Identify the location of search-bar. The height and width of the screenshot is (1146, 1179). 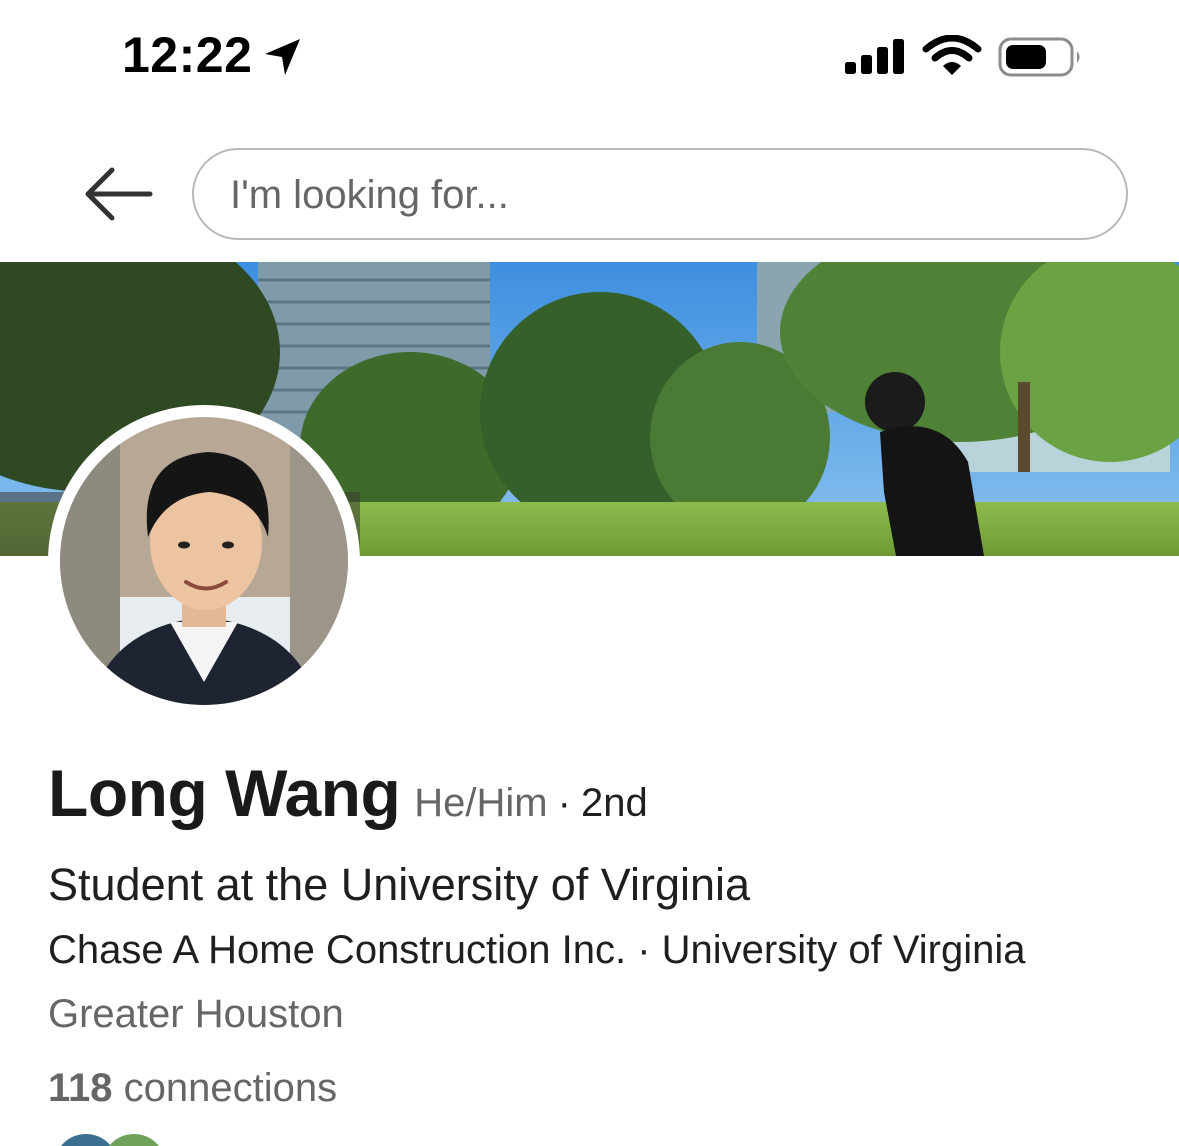
(660, 194).